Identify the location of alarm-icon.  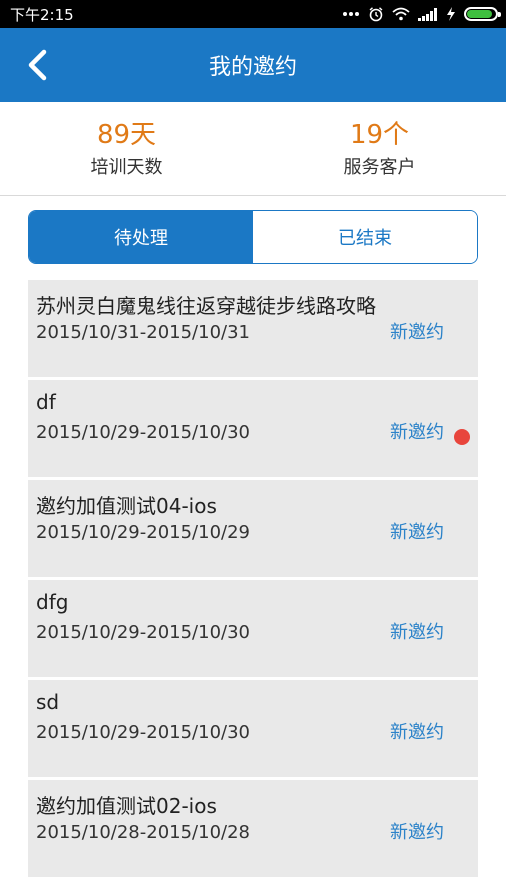
(376, 14).